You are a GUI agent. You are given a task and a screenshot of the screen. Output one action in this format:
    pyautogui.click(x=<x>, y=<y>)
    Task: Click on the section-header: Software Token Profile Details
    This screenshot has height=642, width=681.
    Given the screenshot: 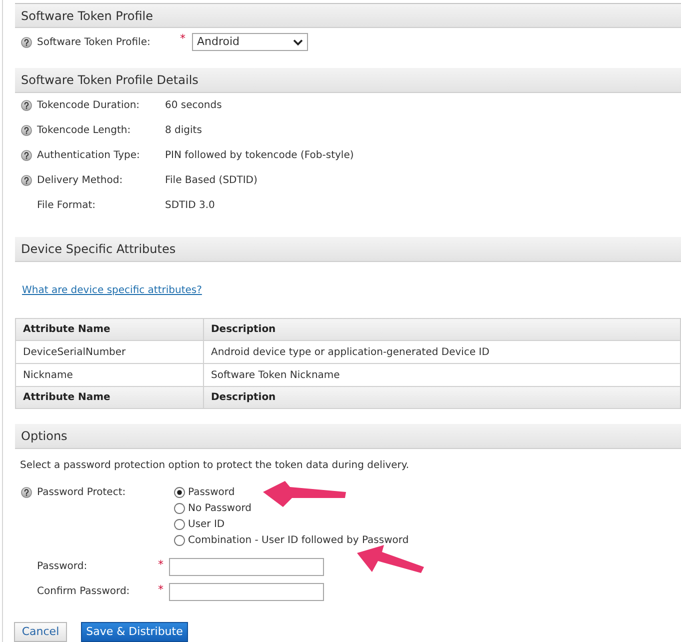 What is the action you would take?
    pyautogui.click(x=348, y=80)
    